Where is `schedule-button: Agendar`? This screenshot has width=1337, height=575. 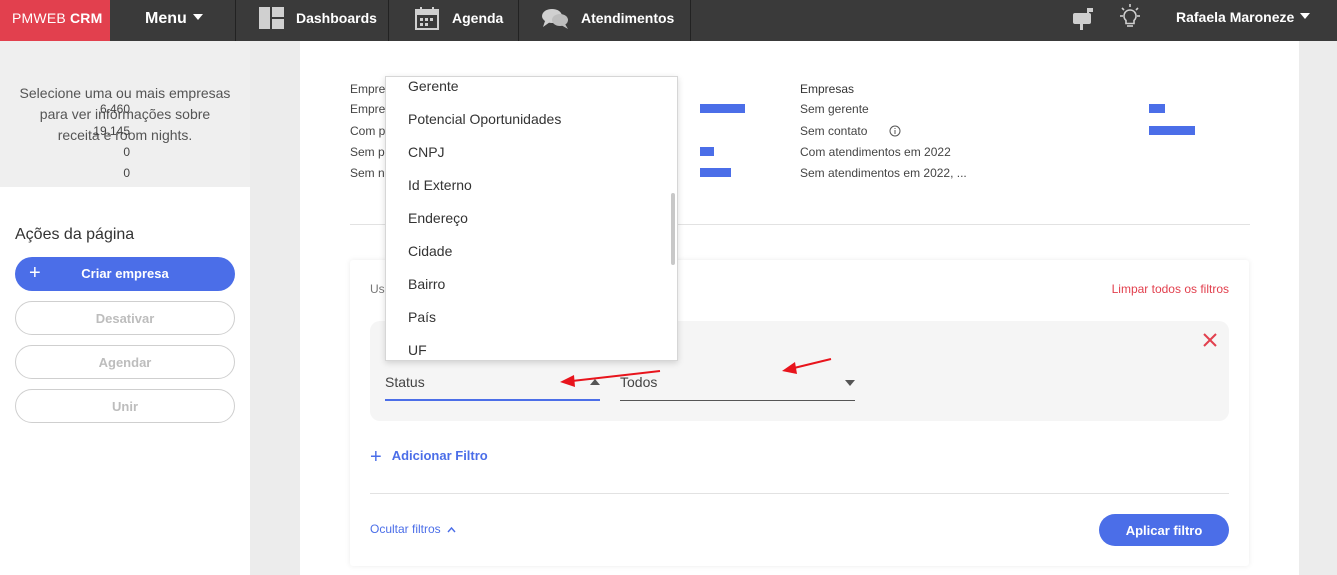
schedule-button: Agendar is located at coordinates (125, 362).